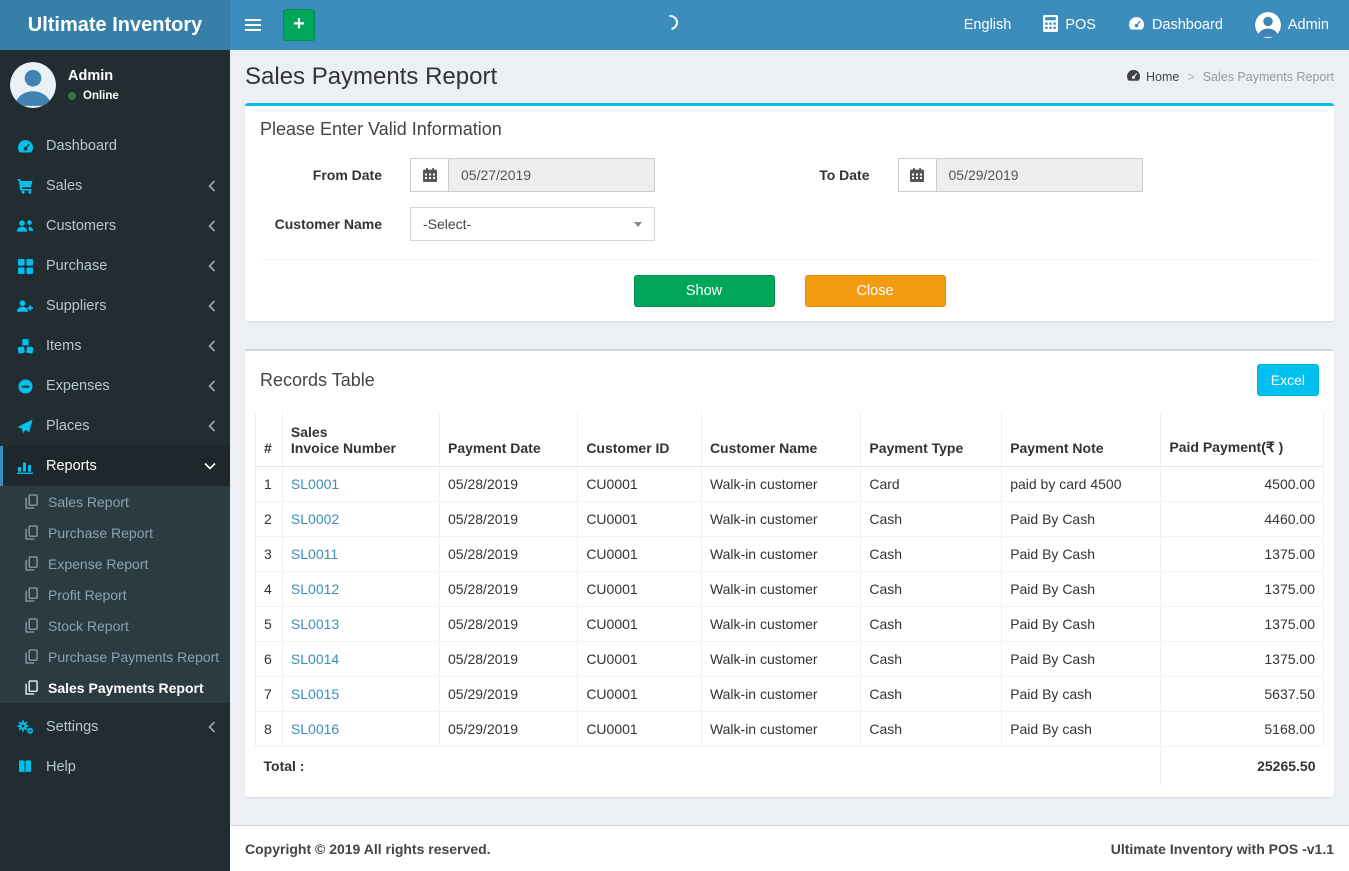 The height and width of the screenshot is (871, 1349). Describe the element at coordinates (551, 175) in the screenshot. I see `from-date-input` at that location.